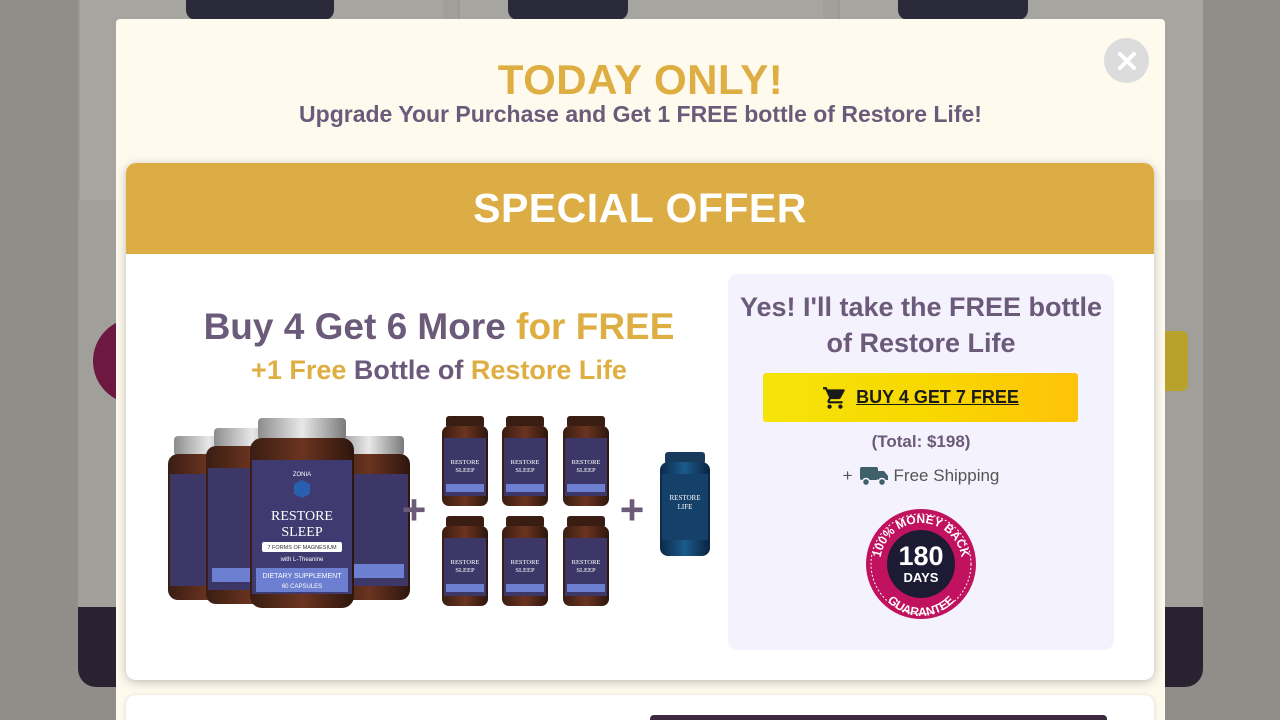 The width and height of the screenshot is (1280, 720). I want to click on next-offer-bar, so click(878, 717).